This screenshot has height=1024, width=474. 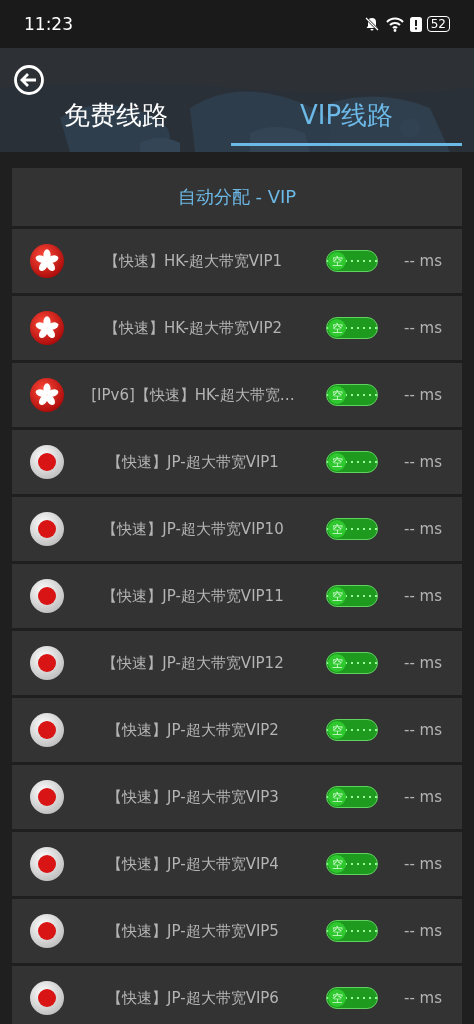 I want to click on server-name: 【快速】HK-超大带宽VIP2, so click(x=193, y=328).